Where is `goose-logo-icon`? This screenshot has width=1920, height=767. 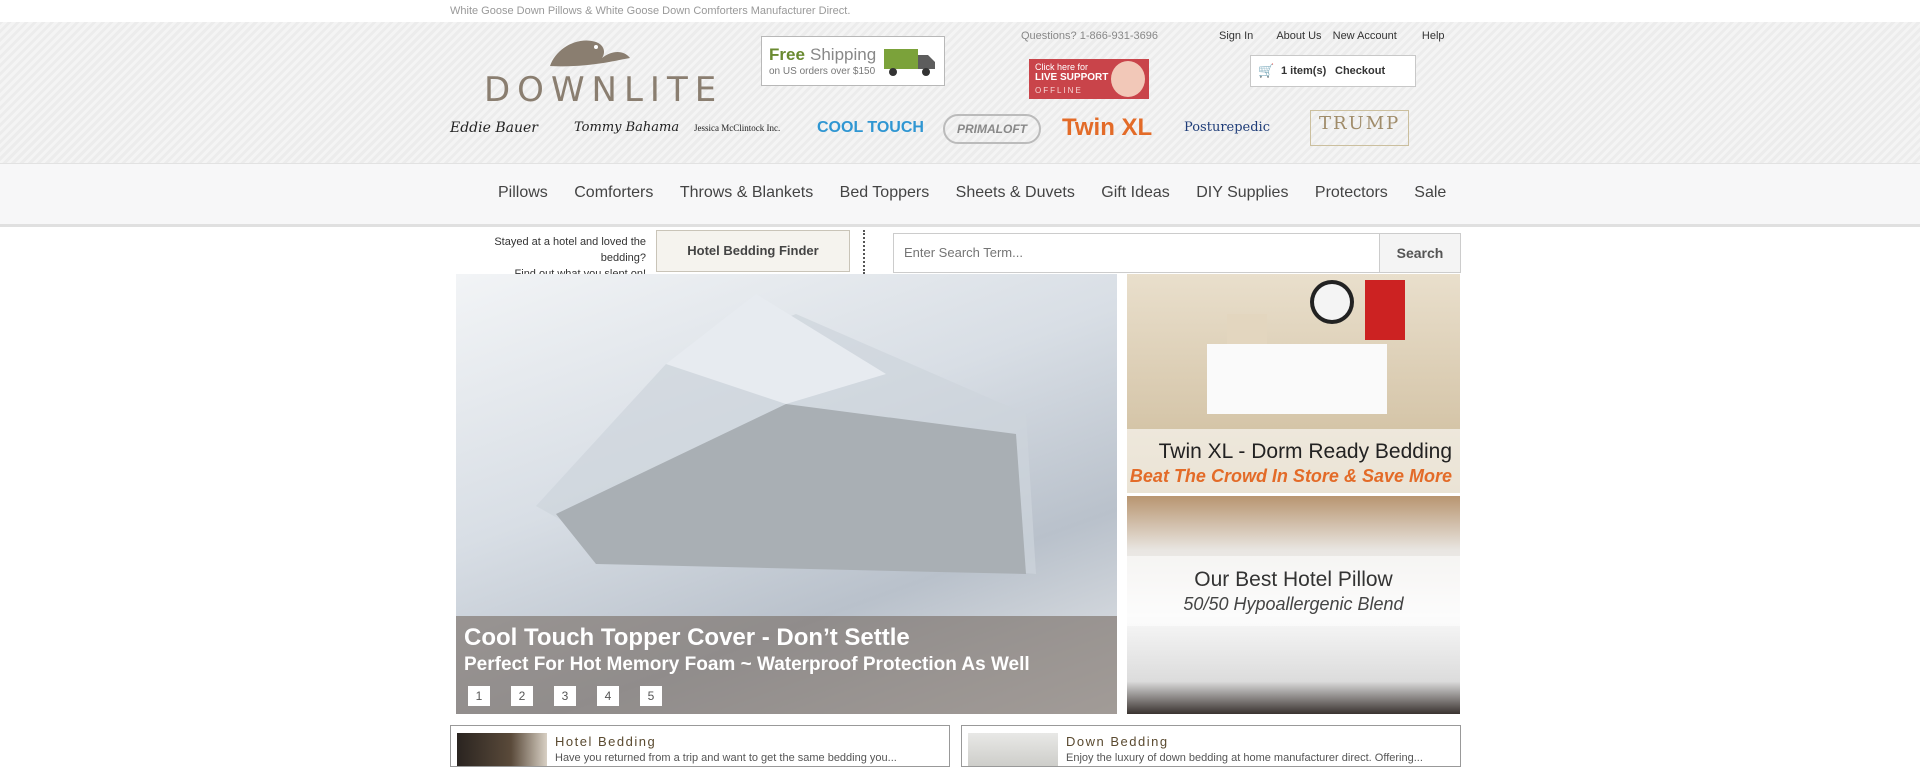
goose-logo-icon is located at coordinates (590, 53).